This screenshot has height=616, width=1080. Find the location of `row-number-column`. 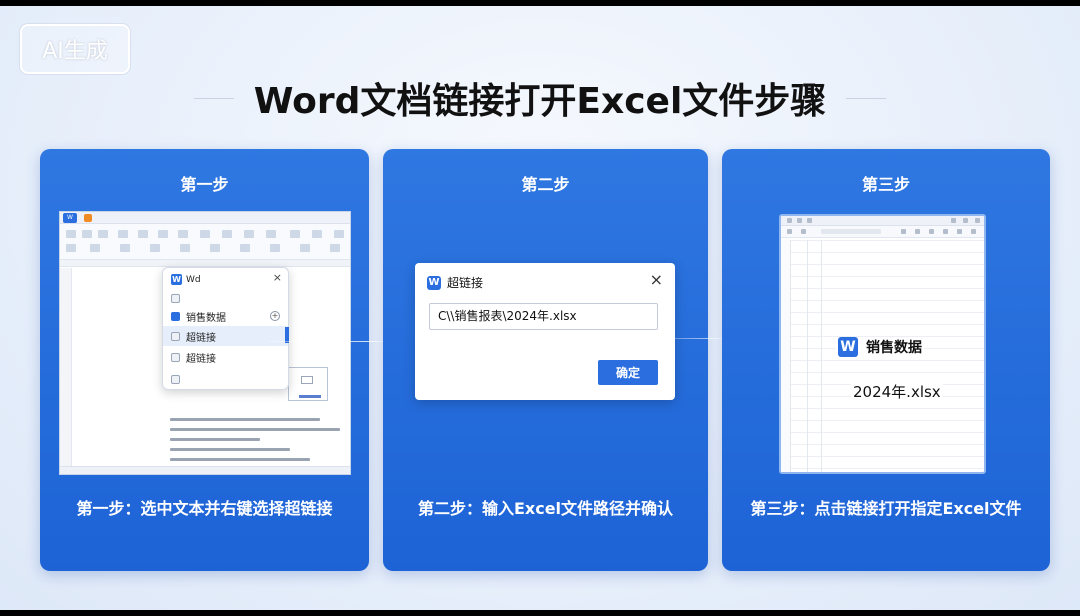

row-number-column is located at coordinates (786, 356).